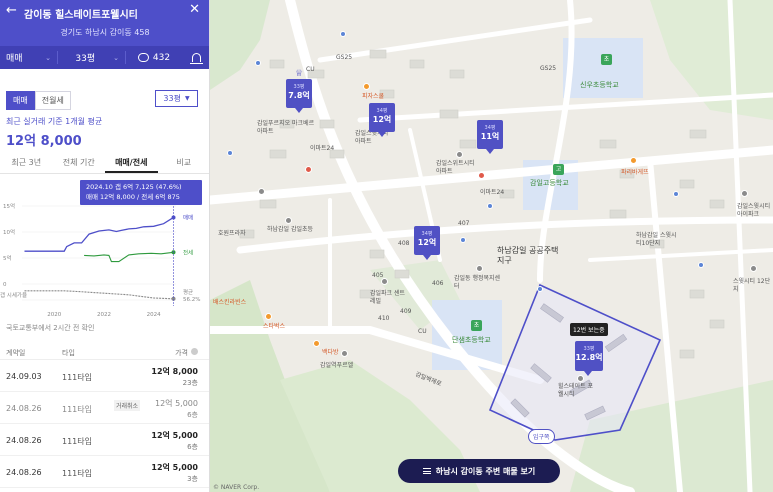 This screenshot has width=773, height=492. Describe the element at coordinates (174, 371) in the screenshot. I see `transaction-price: 12억 8,000` at that location.